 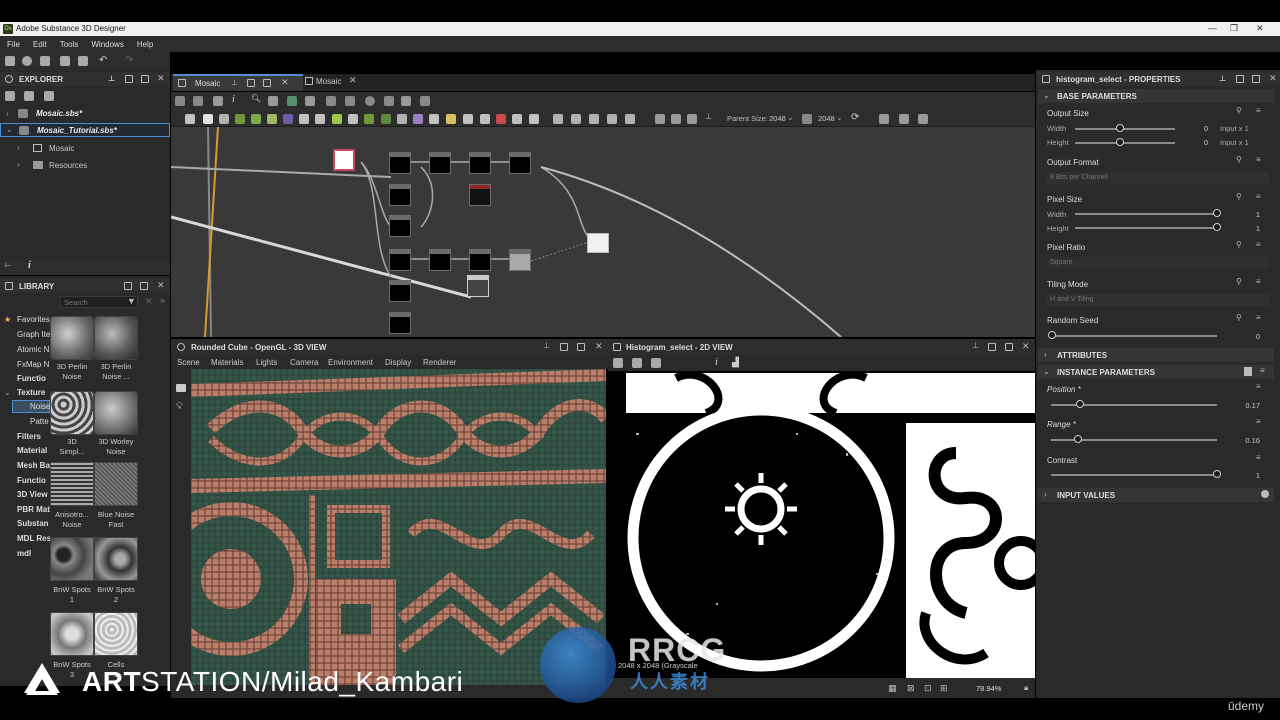 What do you see at coordinates (656, 363) in the screenshot?
I see `copy-icon` at bounding box center [656, 363].